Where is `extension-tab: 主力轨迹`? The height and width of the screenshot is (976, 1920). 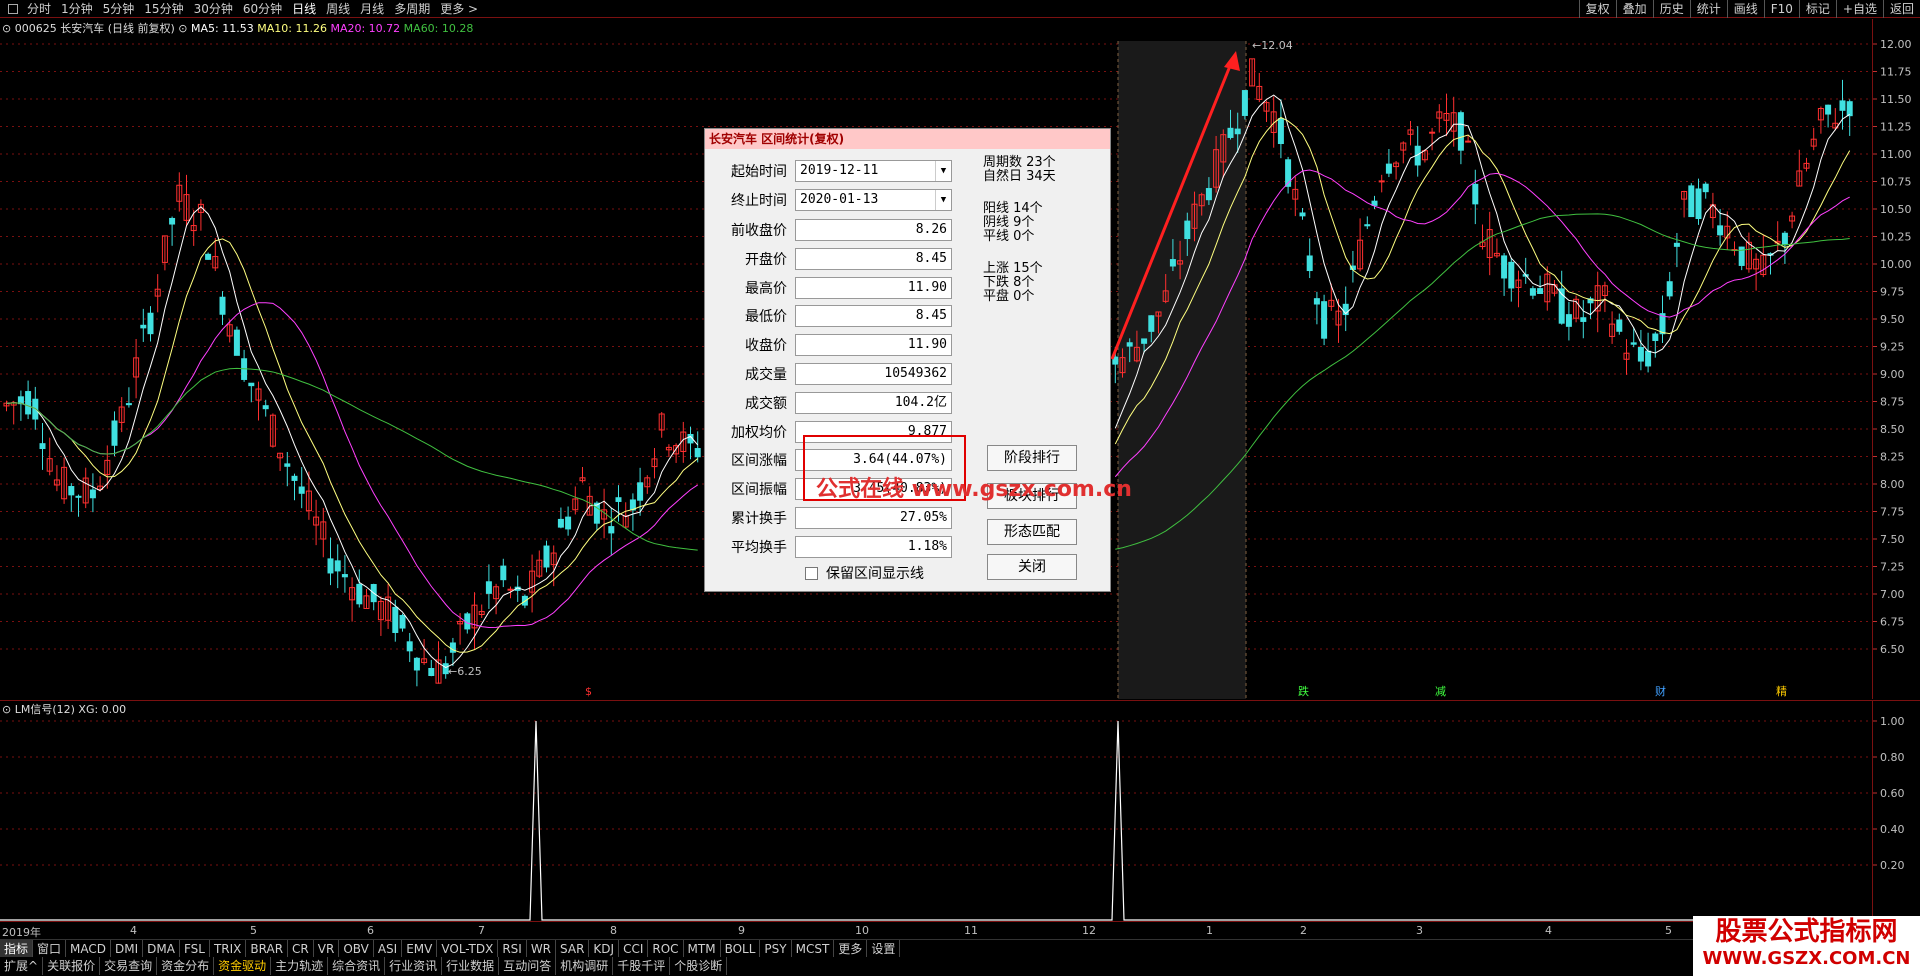
extension-tab: 主力轨迹 is located at coordinates (300, 966).